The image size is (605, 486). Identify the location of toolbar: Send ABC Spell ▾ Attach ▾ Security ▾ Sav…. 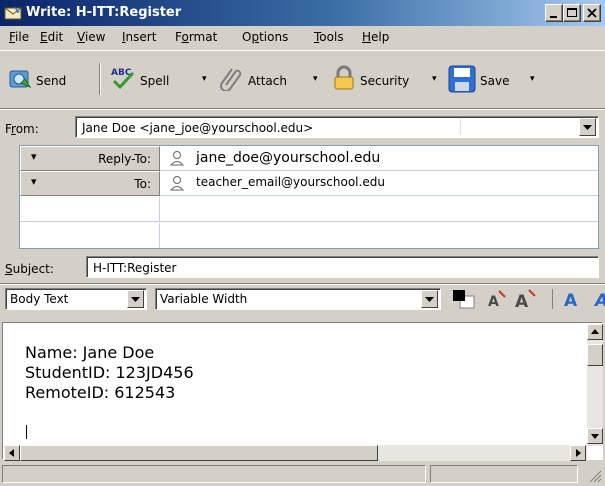
(302, 79).